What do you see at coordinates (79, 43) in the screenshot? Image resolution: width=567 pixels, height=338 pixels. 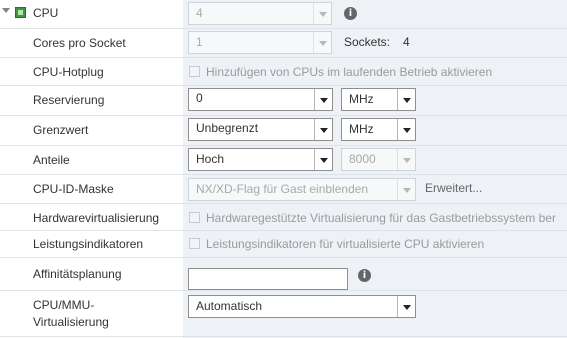 I see `cores-per-socket-label: Cores pro Socket` at bounding box center [79, 43].